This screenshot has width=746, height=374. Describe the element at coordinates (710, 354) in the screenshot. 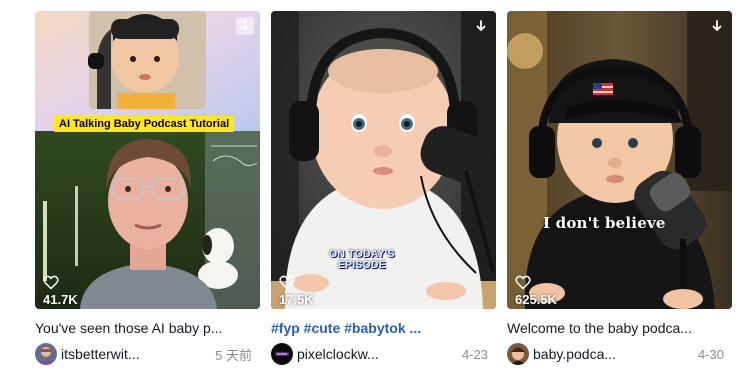

I see `post-date: 4-30` at that location.